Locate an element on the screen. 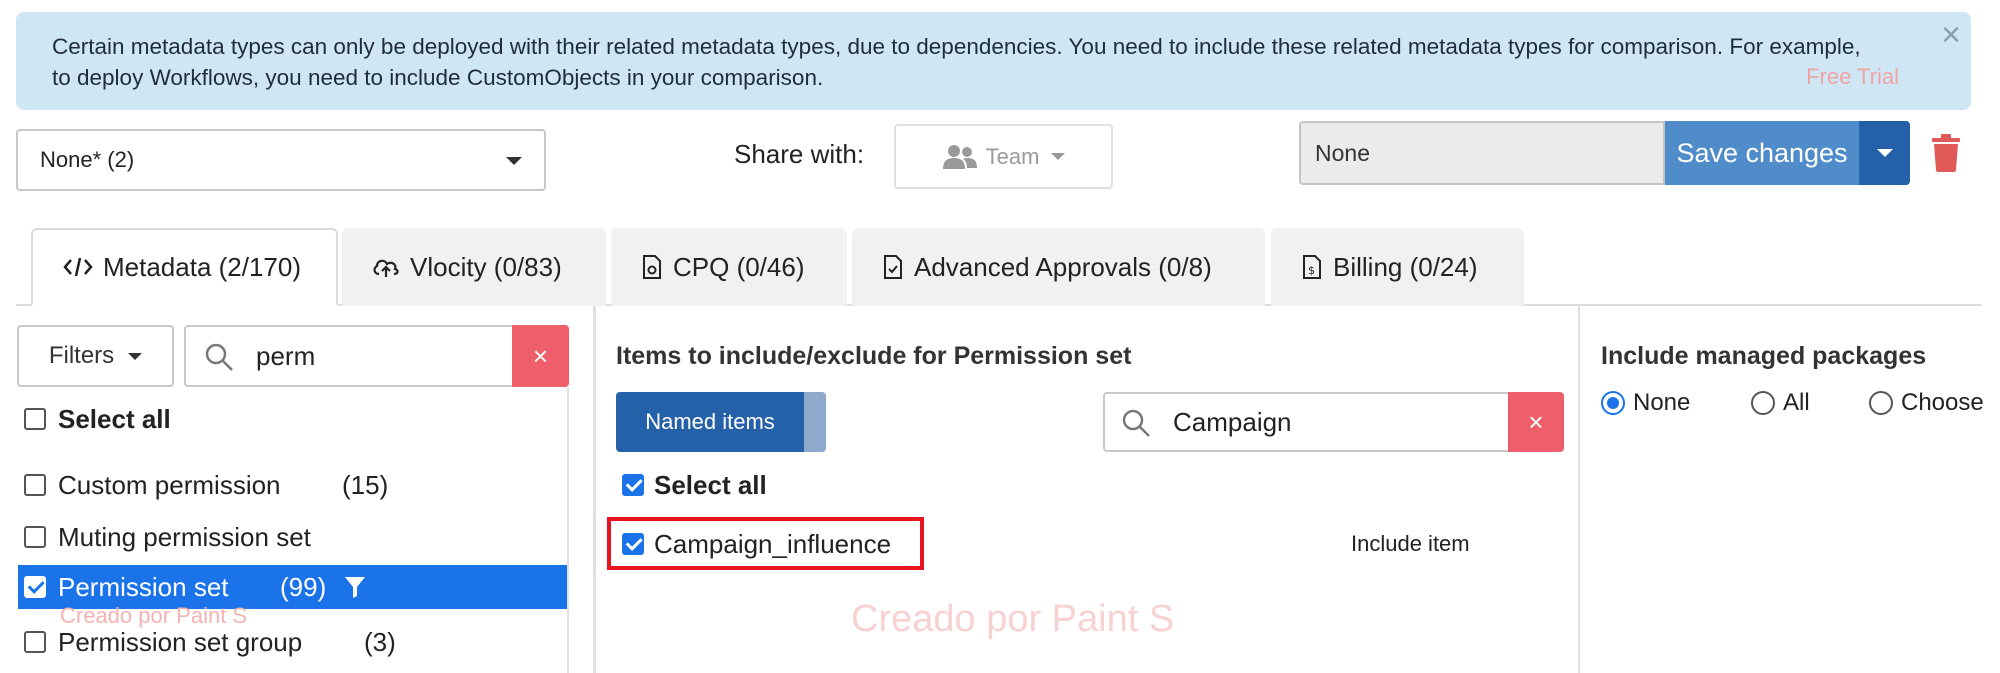  none-radio is located at coordinates (1613, 403).